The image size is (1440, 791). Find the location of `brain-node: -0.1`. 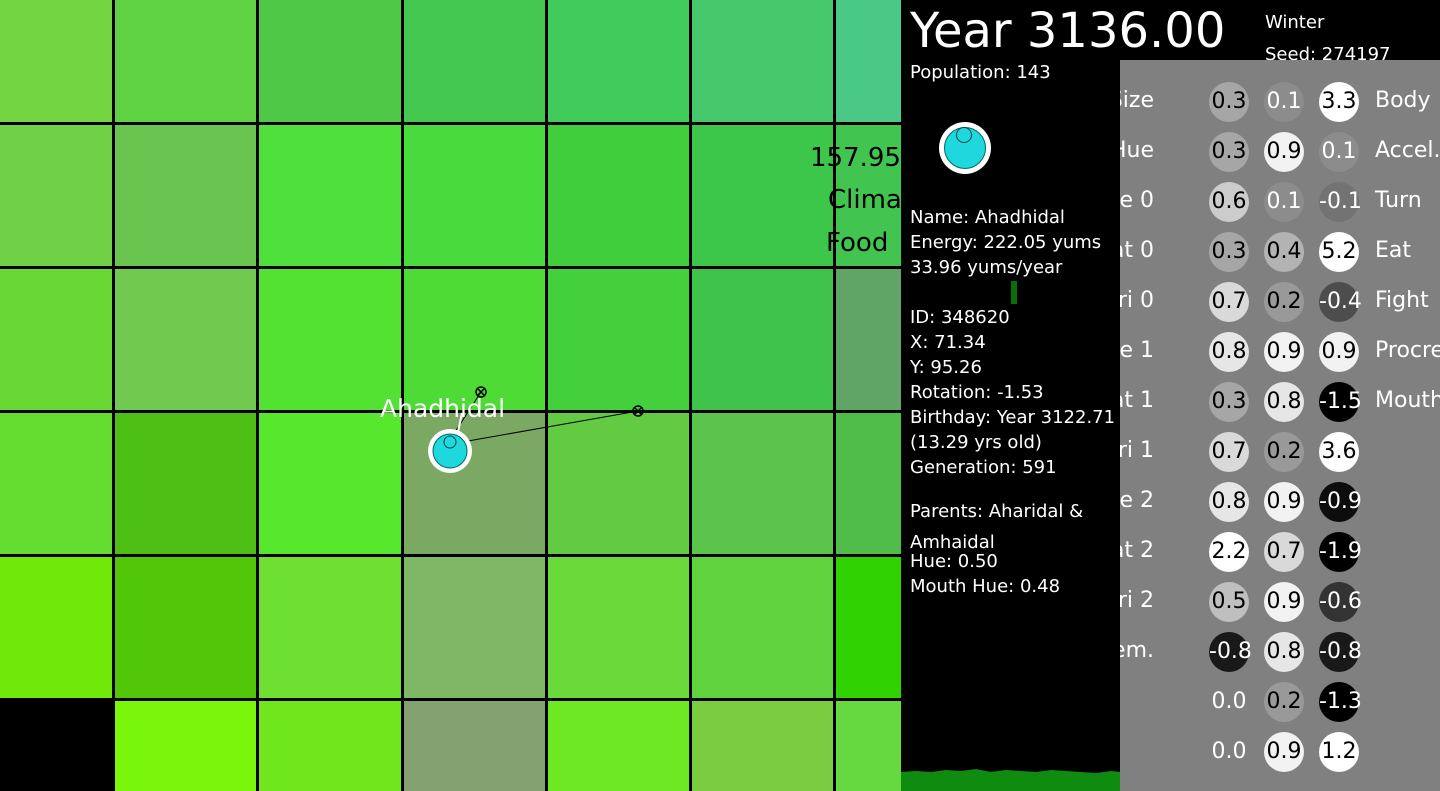

brain-node: -0.1 is located at coordinates (1340, 202).